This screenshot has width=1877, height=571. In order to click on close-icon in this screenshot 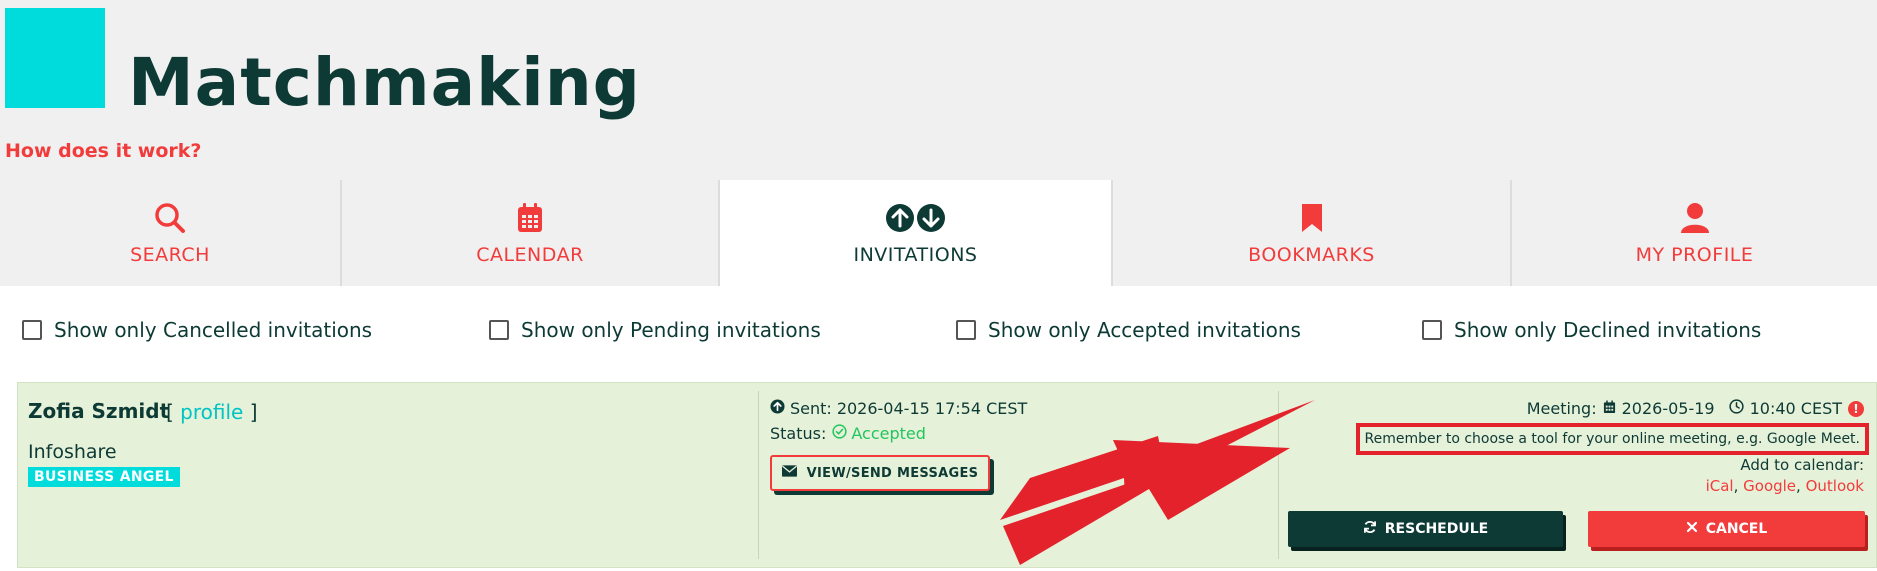, I will do `click(1692, 529)`.